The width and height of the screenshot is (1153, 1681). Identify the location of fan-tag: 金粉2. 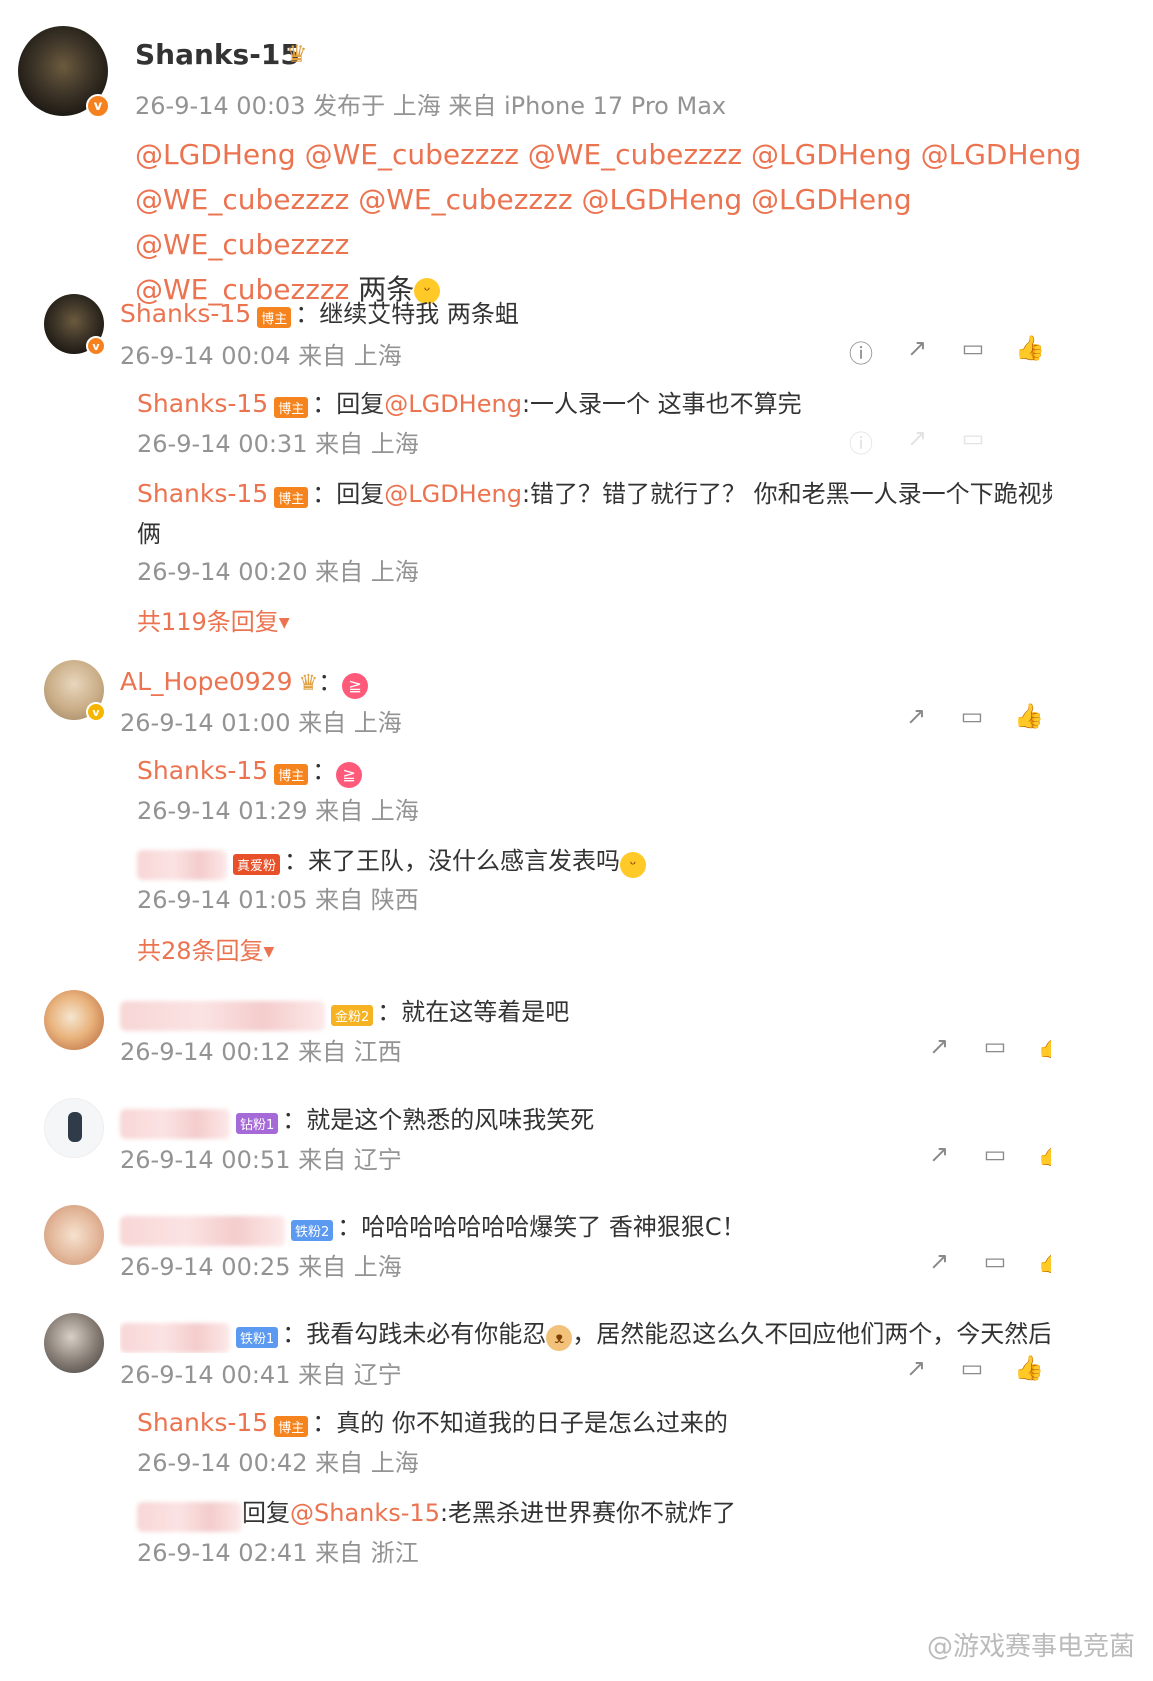
(352, 1015).